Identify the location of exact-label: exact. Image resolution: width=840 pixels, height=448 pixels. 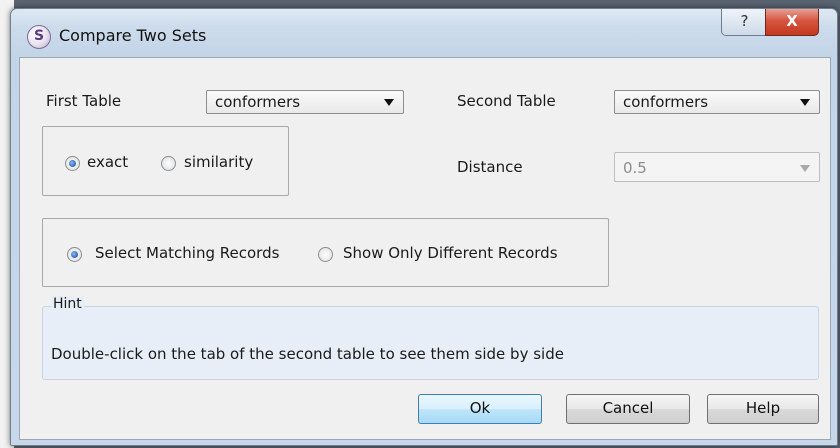
(107, 162).